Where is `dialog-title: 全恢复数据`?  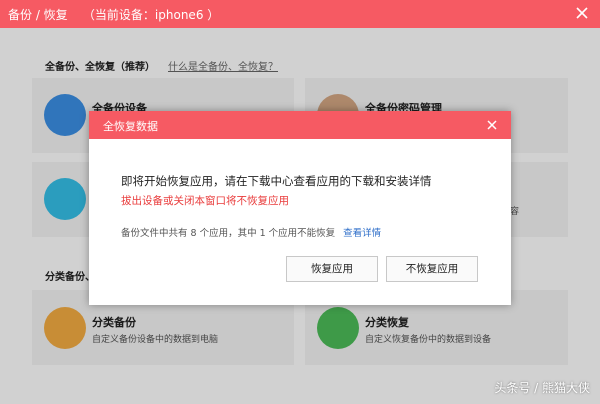 dialog-title: 全恢复数据 is located at coordinates (130, 126).